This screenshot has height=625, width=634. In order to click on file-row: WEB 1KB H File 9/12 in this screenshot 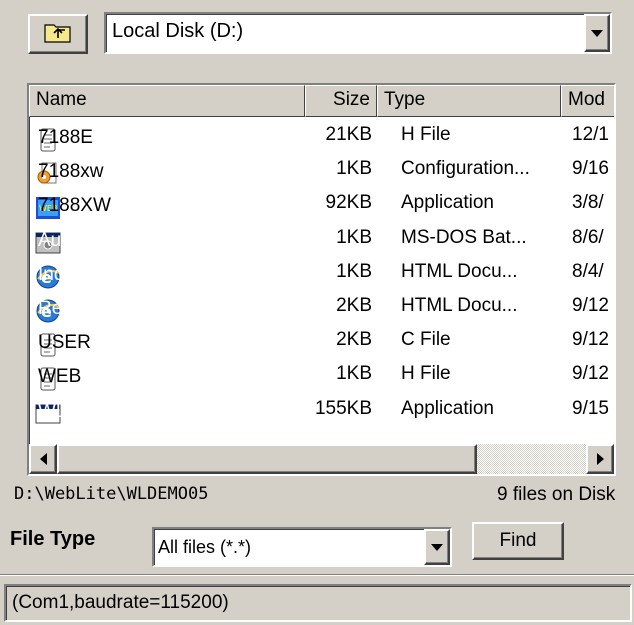, I will do `click(321, 375)`.